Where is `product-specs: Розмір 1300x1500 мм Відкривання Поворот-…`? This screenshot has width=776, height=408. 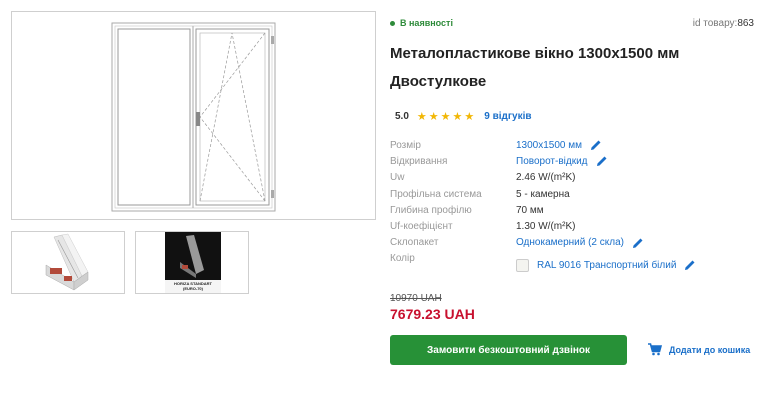 product-specs: Розмір 1300x1500 мм Відкривання Поворот-… is located at coordinates (543, 208).